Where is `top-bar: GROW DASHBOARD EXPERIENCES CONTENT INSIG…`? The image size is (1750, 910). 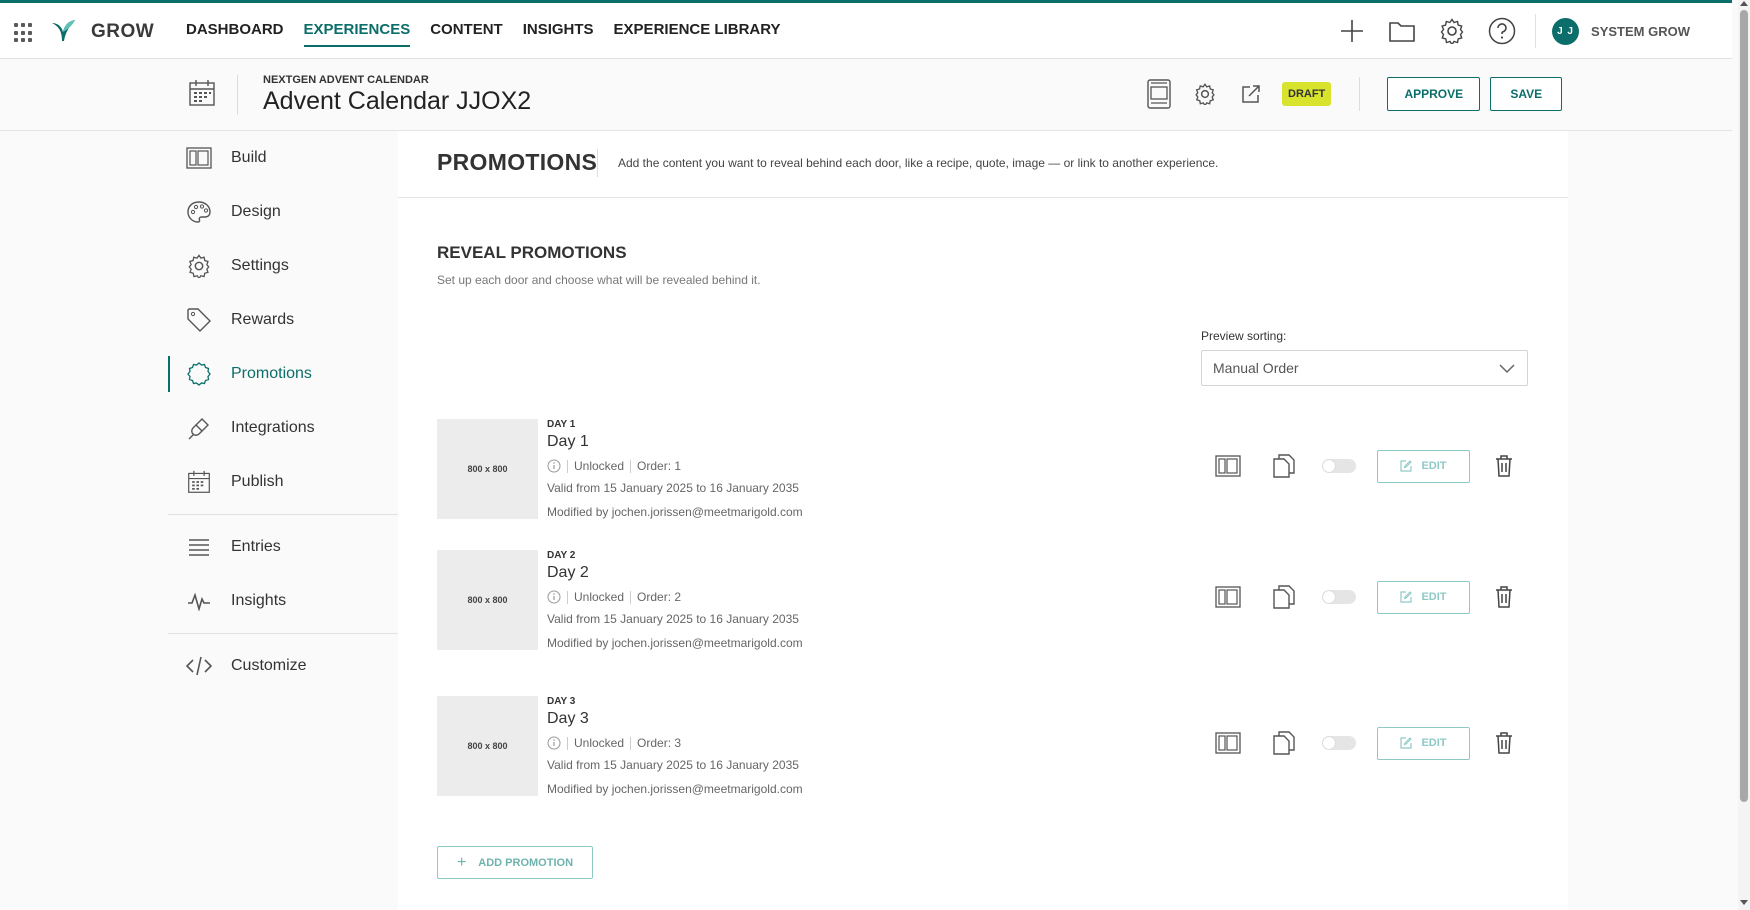
top-bar: GROW DASHBOARD EXPERIENCES CONTENT INSIG… is located at coordinates (866, 29).